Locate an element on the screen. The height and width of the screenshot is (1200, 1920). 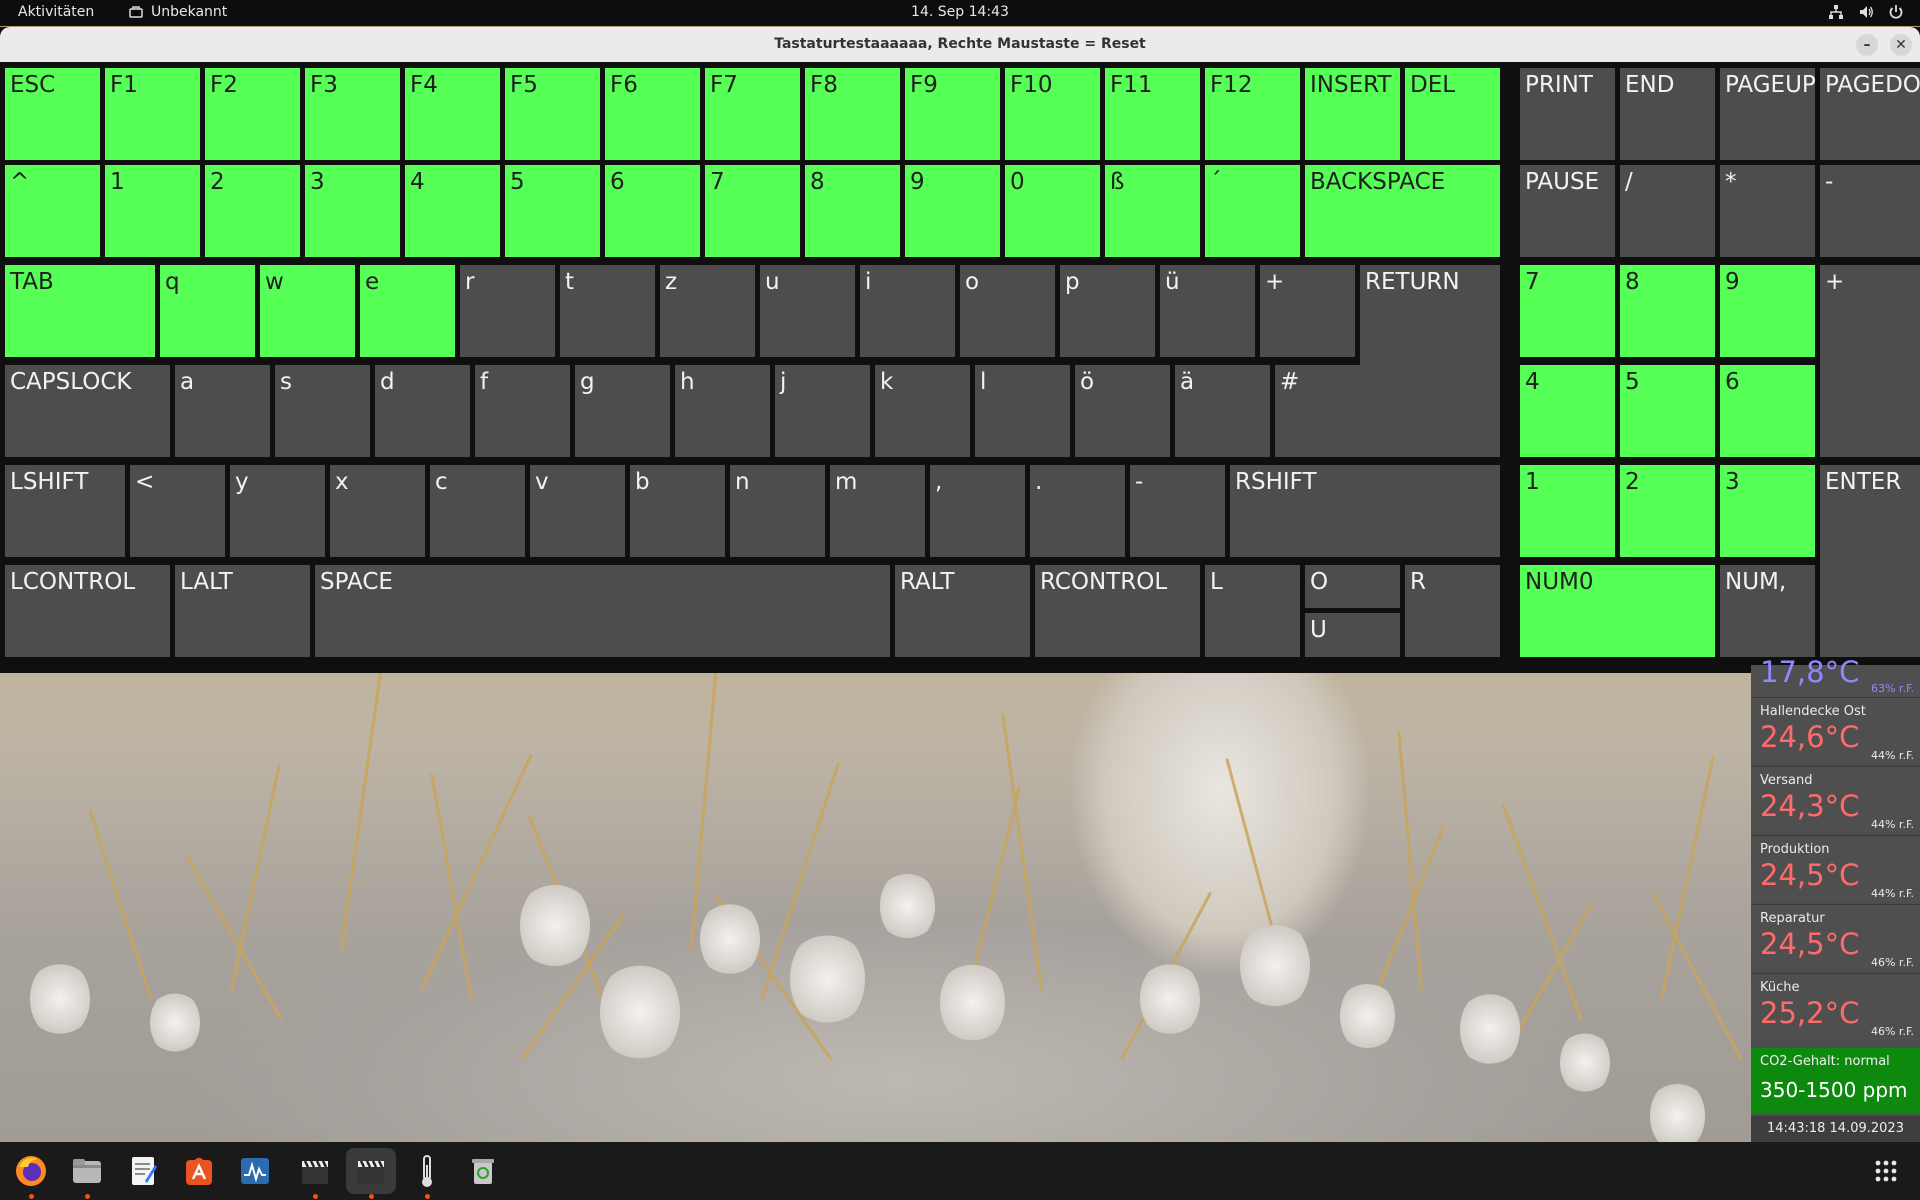
clapperboard-icon is located at coordinates (315, 1171).